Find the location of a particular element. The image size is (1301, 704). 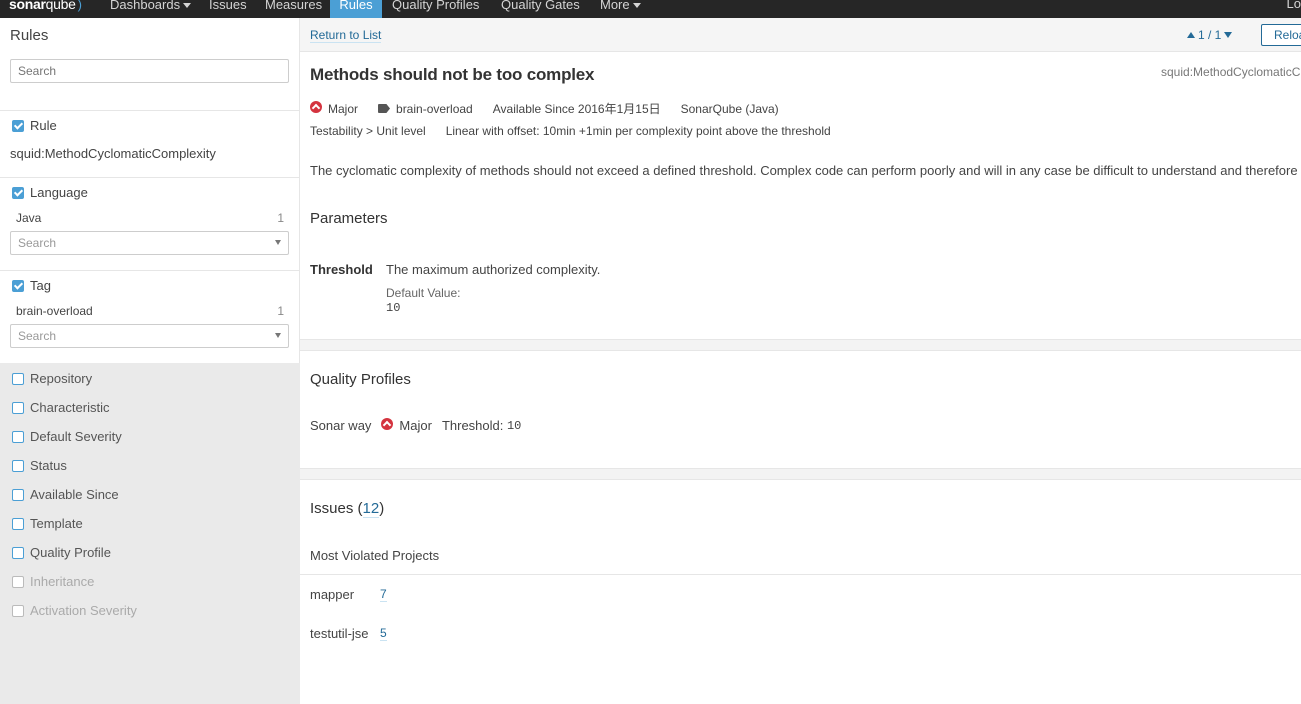

facet-status: Status is located at coordinates (39, 465).